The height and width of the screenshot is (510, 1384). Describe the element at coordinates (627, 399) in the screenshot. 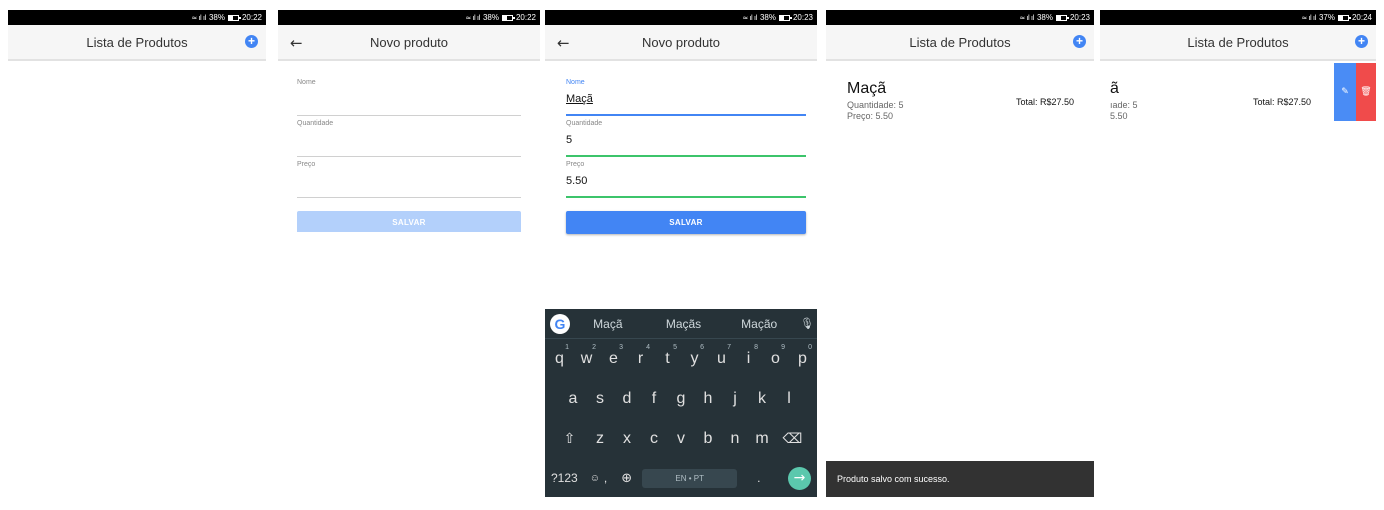

I see `key-d: d` at that location.